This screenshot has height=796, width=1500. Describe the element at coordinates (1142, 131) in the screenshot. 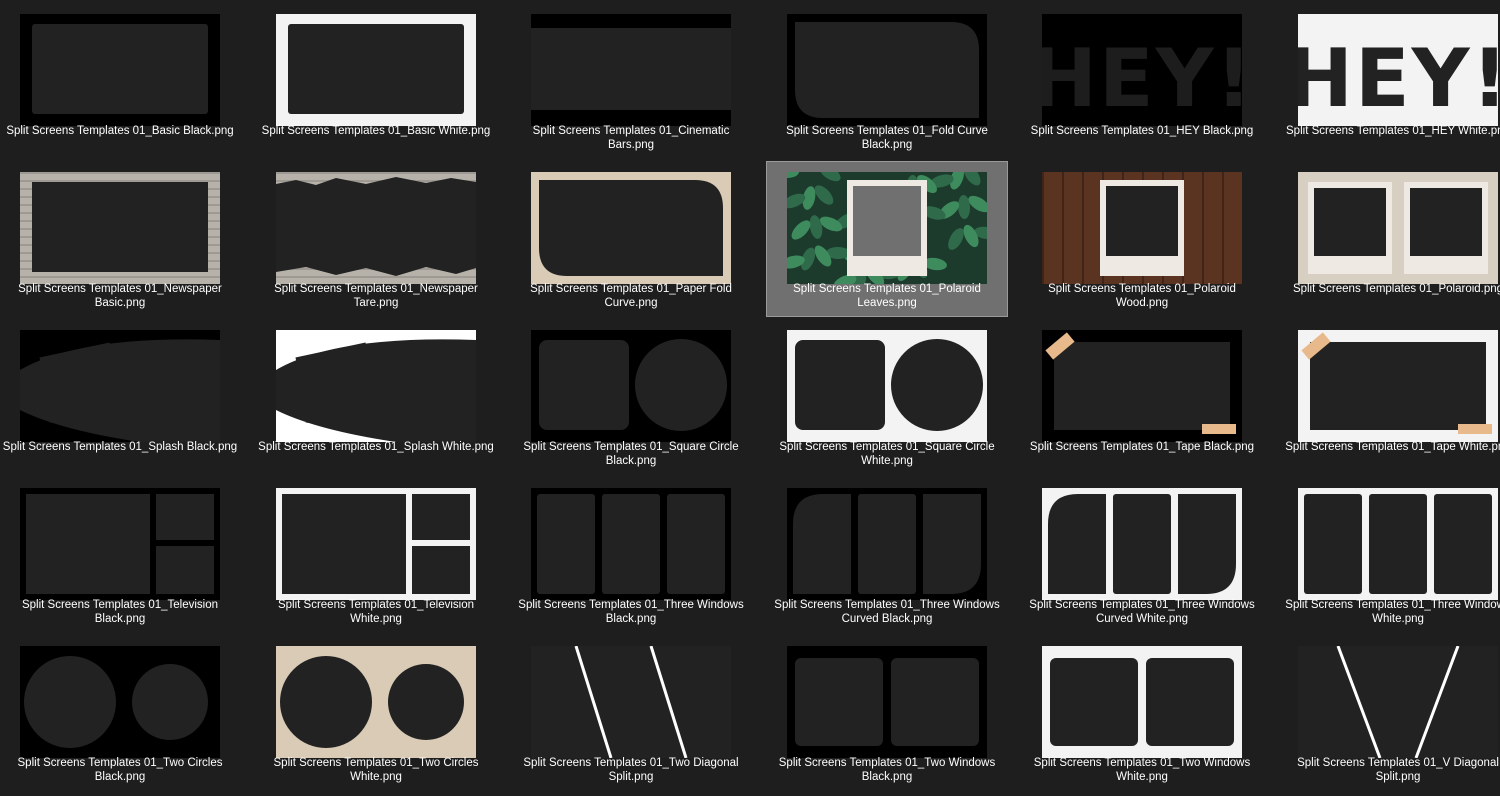

I see `file-name-label: Split Screens Templates 01_HEY Black.png` at that location.